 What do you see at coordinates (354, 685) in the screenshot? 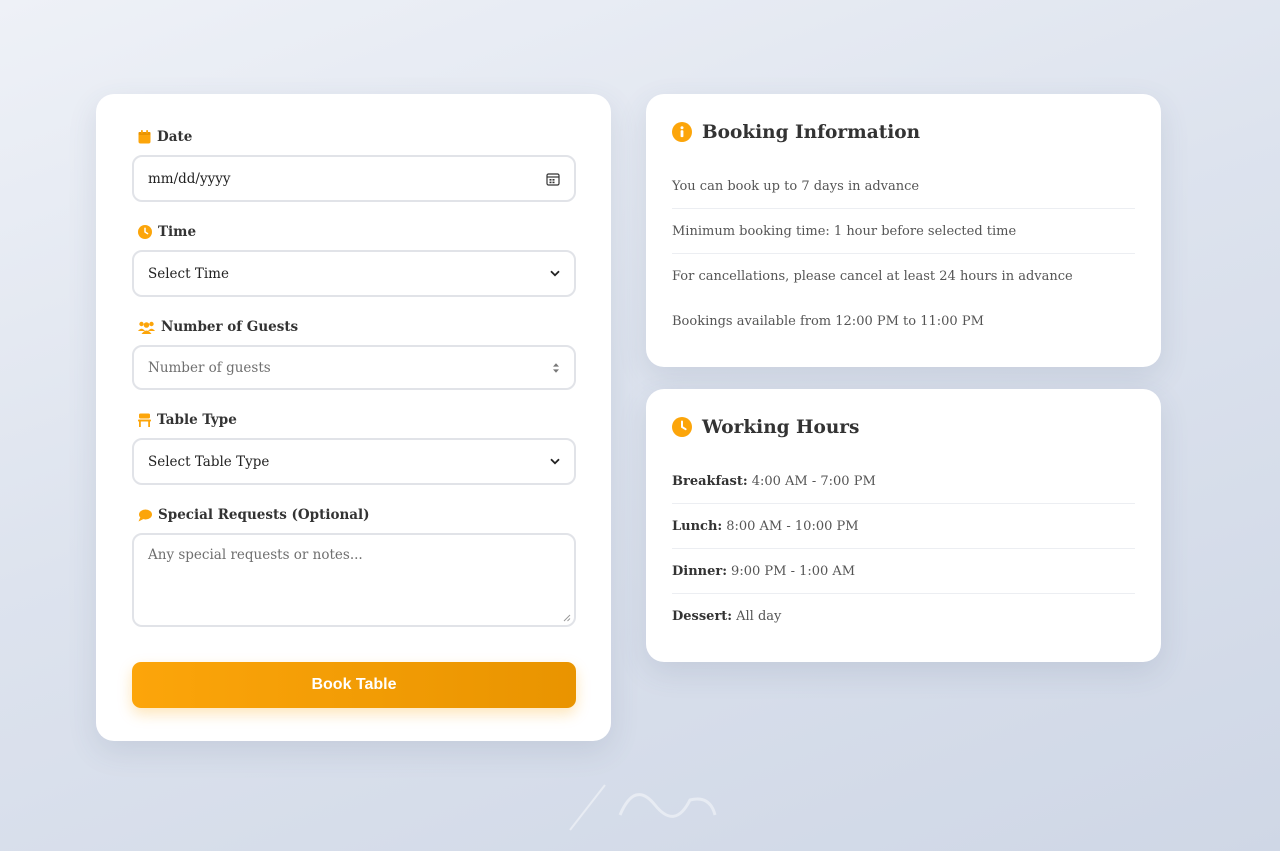
I see `book-table-button: Book Table` at bounding box center [354, 685].